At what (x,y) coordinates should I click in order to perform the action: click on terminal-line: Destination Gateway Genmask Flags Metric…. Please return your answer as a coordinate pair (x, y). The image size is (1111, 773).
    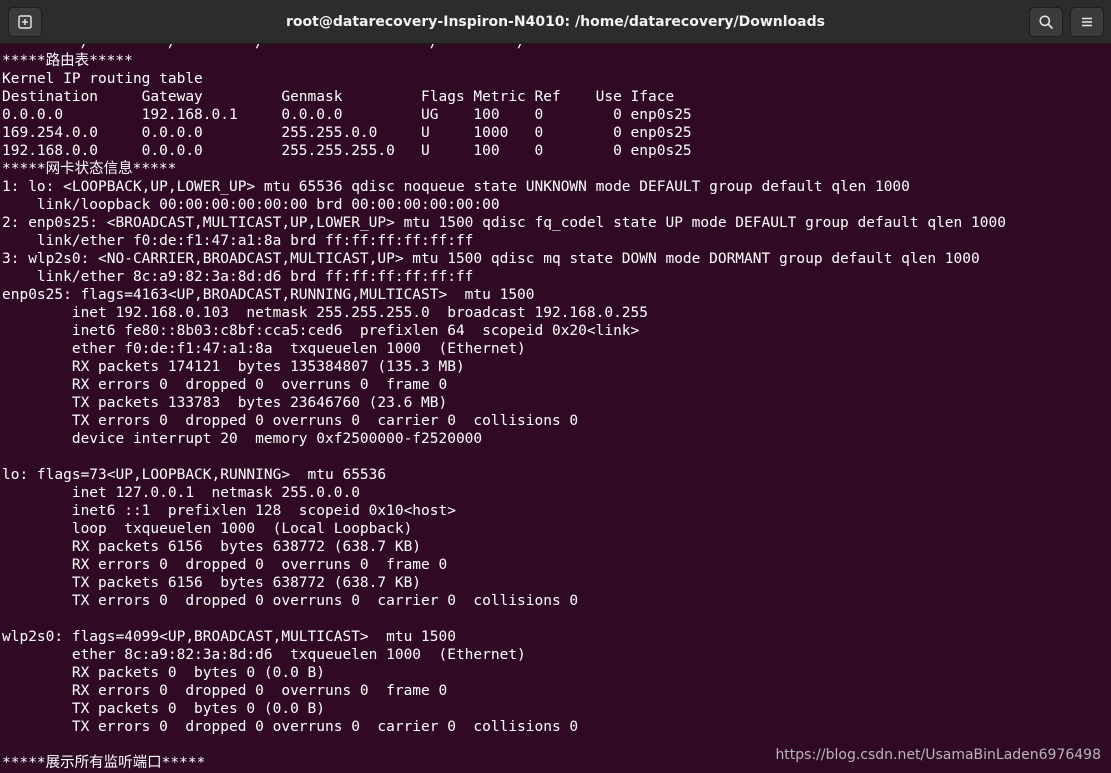
    Looking at the image, I should click on (338, 97).